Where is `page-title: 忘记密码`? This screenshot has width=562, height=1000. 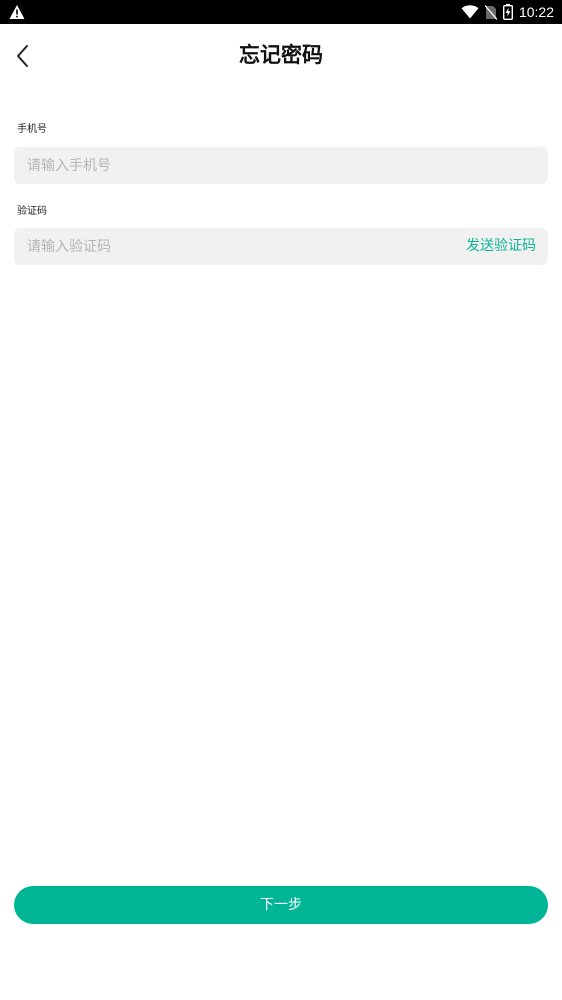
page-title: 忘记密码 is located at coordinates (281, 55).